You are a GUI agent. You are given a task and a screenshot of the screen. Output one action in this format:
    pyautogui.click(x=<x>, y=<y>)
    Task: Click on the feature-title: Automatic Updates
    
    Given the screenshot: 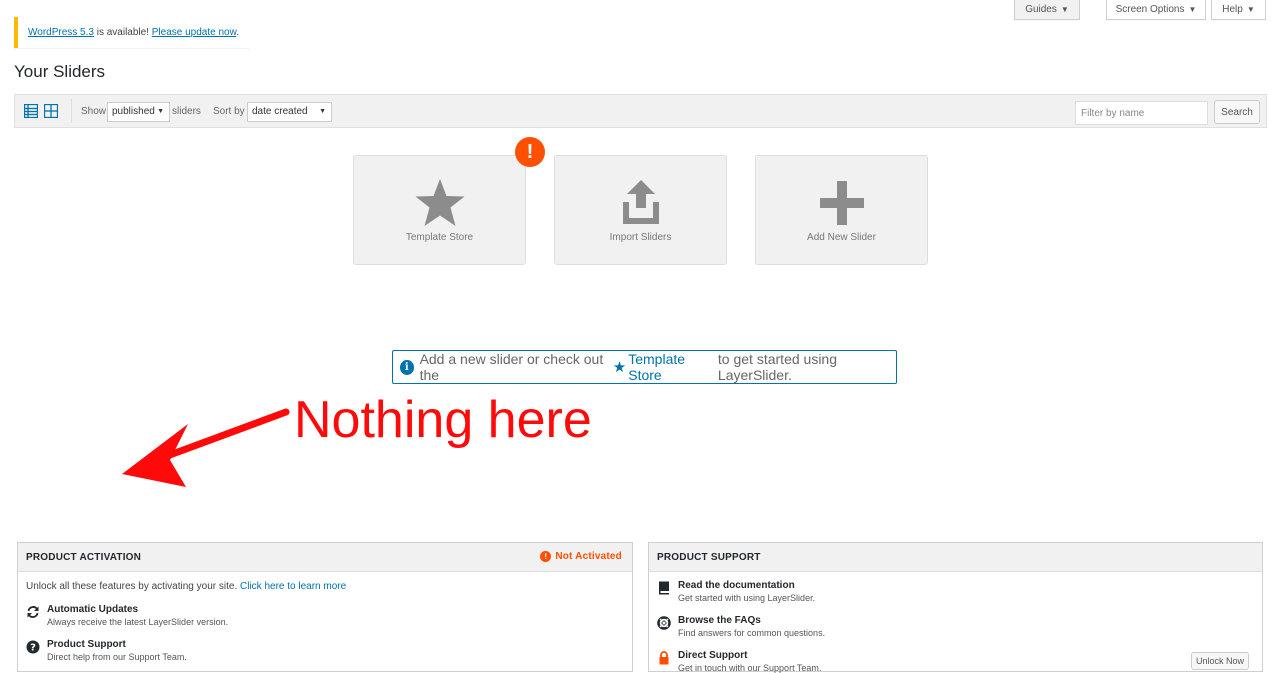 What is the action you would take?
    pyautogui.click(x=93, y=609)
    